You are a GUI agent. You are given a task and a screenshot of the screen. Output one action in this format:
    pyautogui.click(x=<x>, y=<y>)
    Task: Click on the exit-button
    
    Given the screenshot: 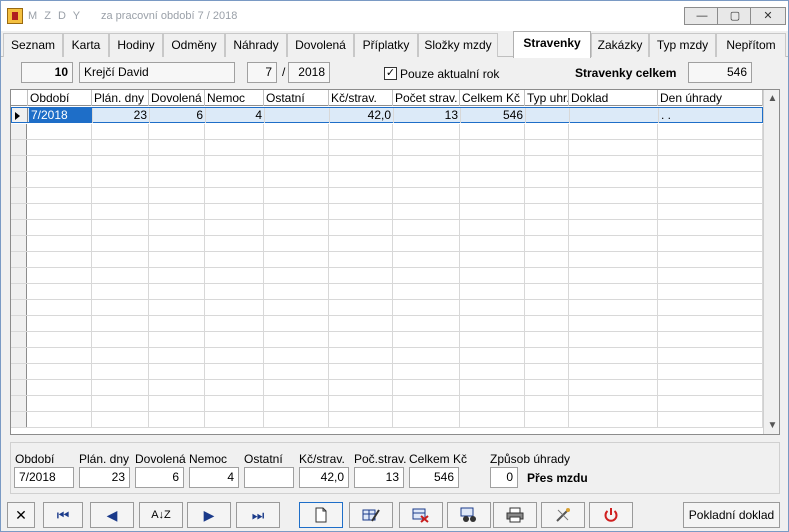 What is the action you would take?
    pyautogui.click(x=611, y=515)
    